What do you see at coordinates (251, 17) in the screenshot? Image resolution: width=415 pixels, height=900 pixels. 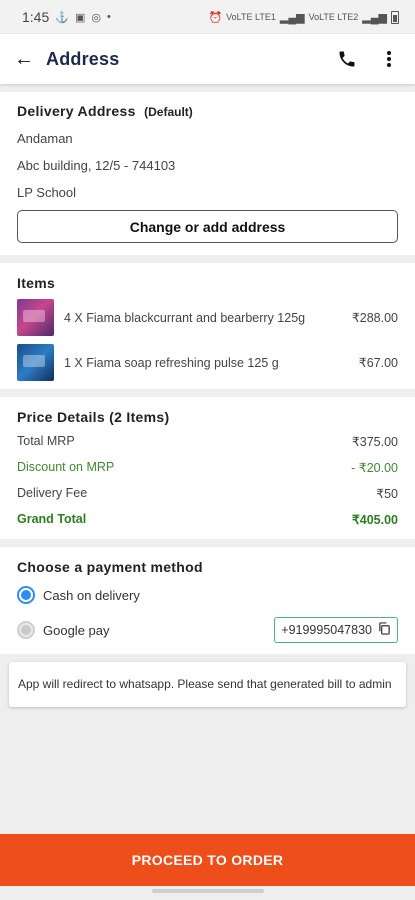 I see `network-label-1: VoLTE LTE1` at bounding box center [251, 17].